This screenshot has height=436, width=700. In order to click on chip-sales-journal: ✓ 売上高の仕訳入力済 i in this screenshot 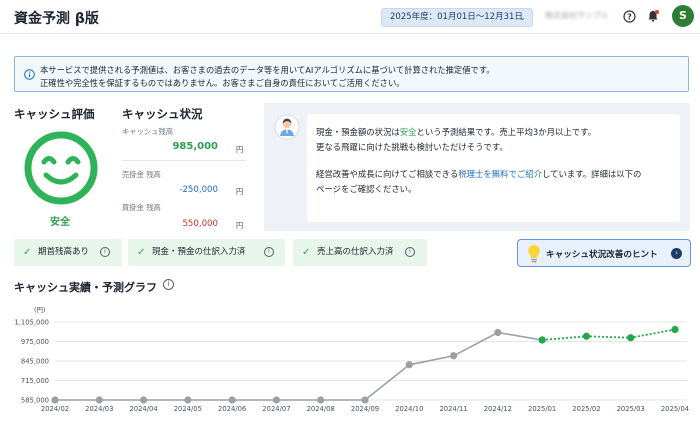, I will do `click(360, 252)`.